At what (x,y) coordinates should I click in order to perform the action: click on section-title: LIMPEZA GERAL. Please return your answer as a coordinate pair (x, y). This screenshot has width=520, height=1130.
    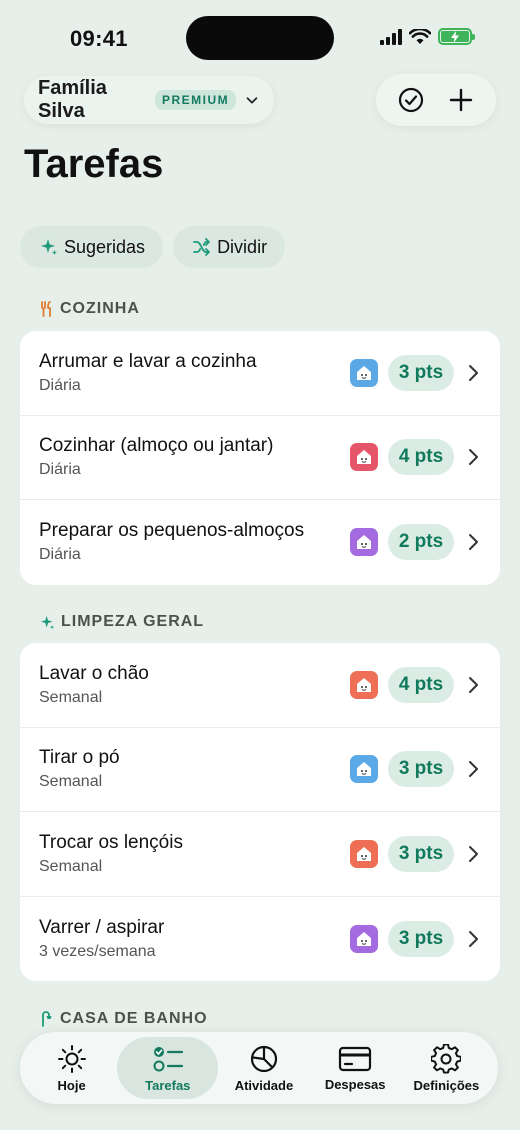
    Looking at the image, I should click on (133, 621).